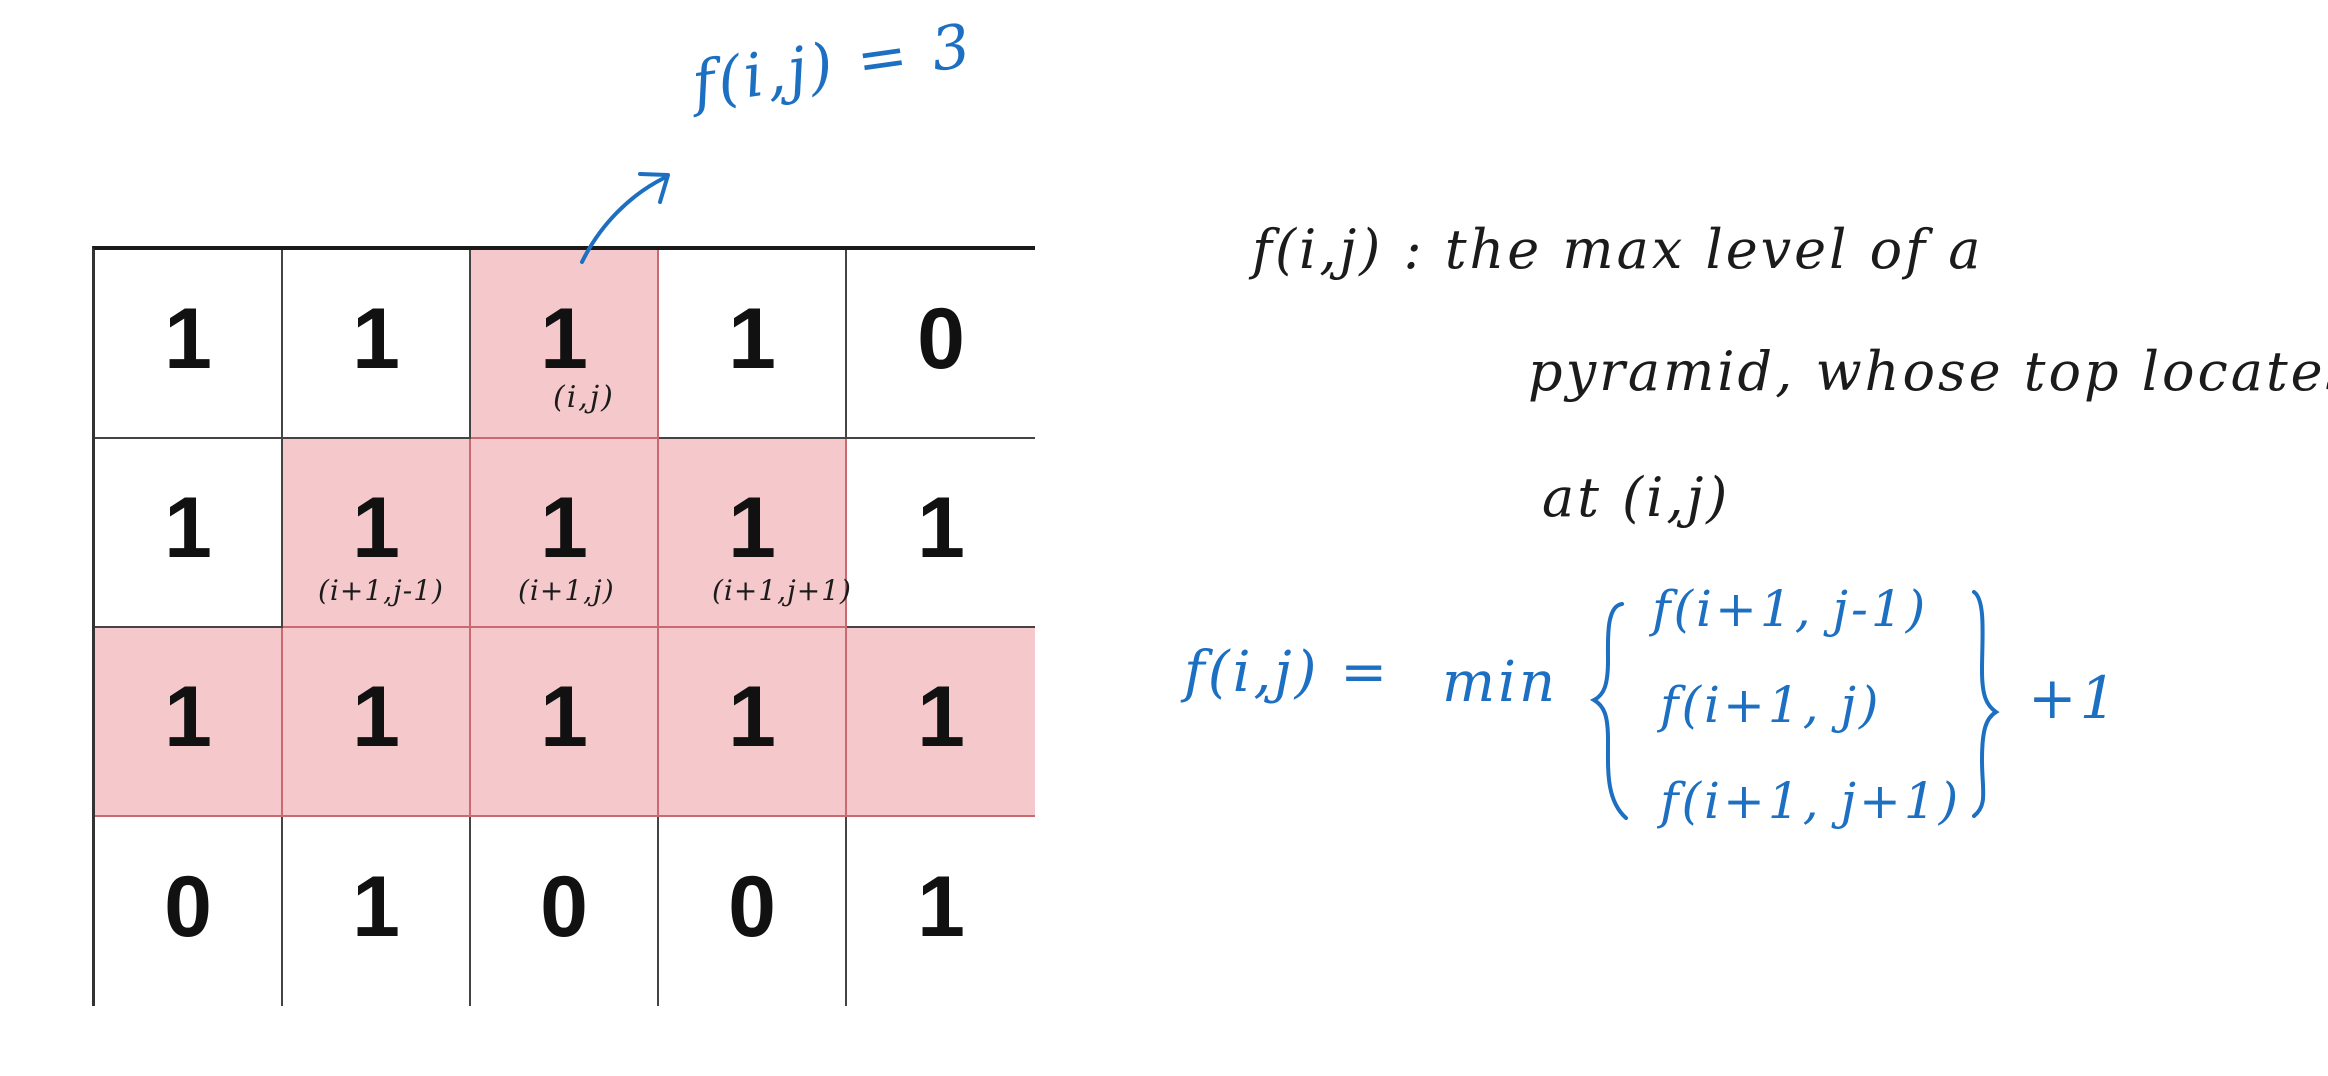 This screenshot has width=2328, height=1076. What do you see at coordinates (1287, 672) in the screenshot?
I see `formula-lhs: f(i,j) =` at bounding box center [1287, 672].